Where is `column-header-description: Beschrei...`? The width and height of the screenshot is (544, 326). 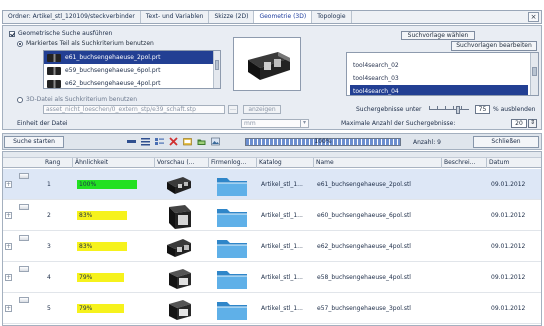
column-header-description: Beschrei... is located at coordinates (464, 163).